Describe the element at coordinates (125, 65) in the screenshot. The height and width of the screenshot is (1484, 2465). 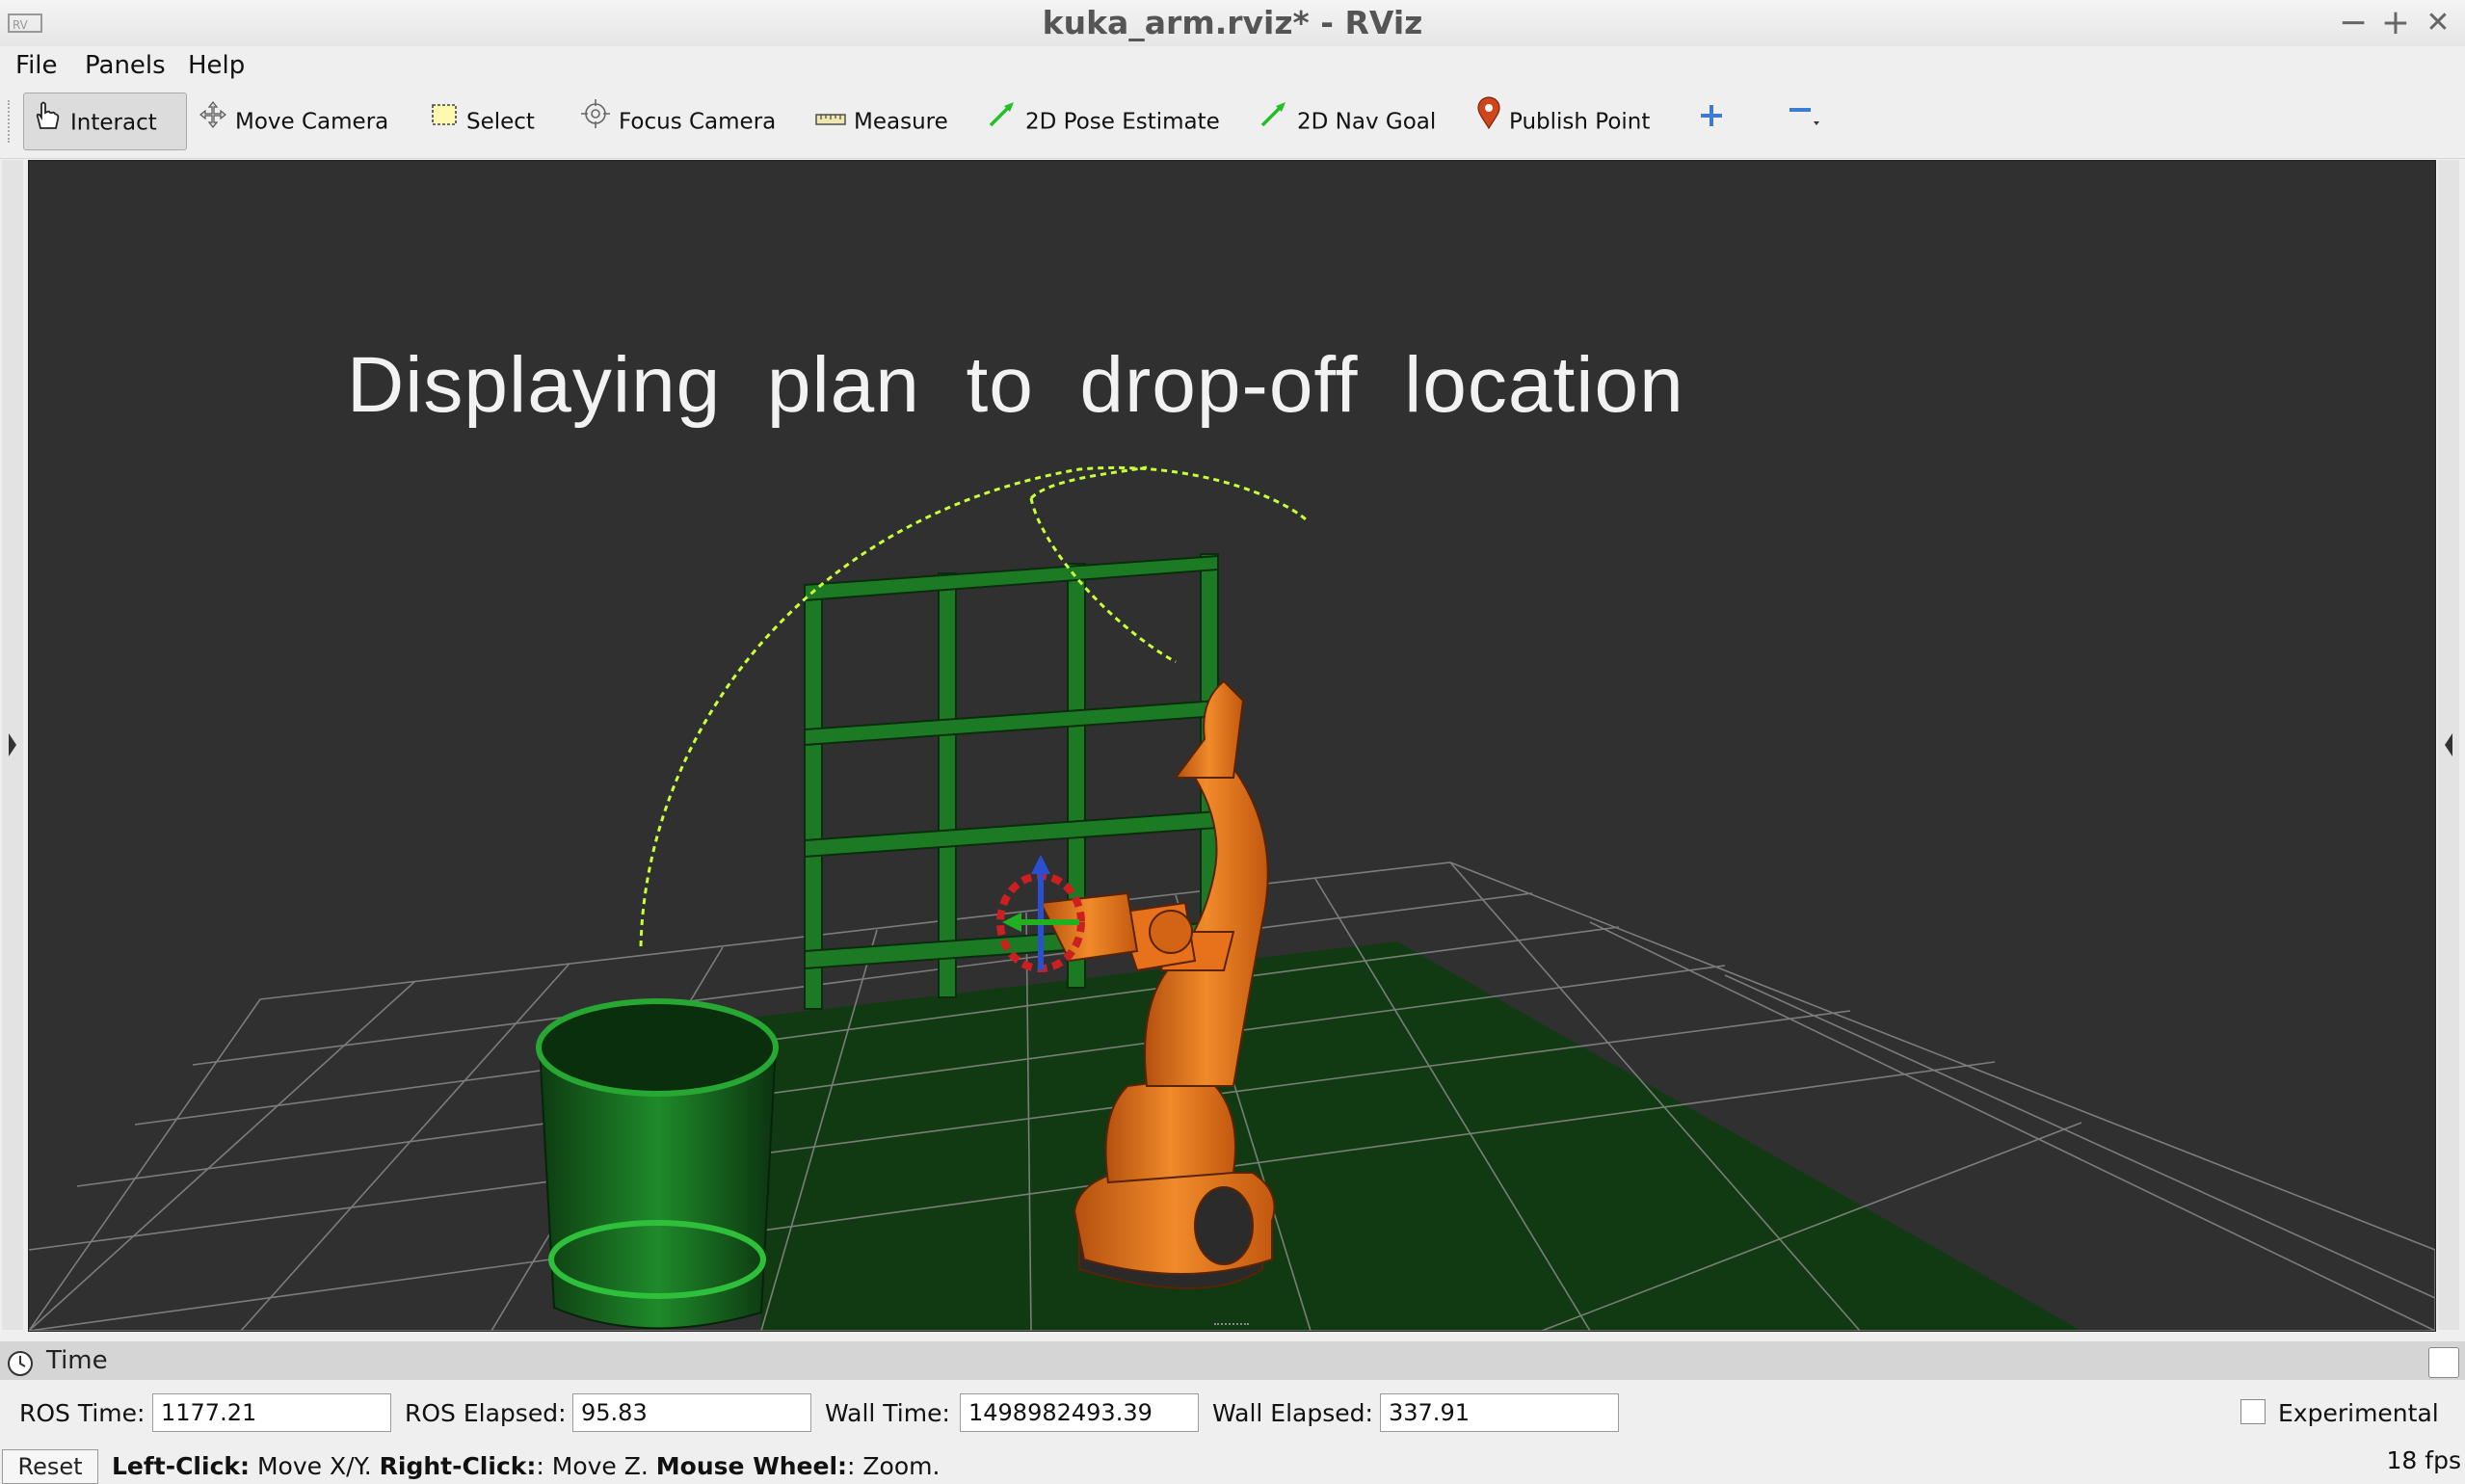
I see `menu-panels: Panels` at that location.